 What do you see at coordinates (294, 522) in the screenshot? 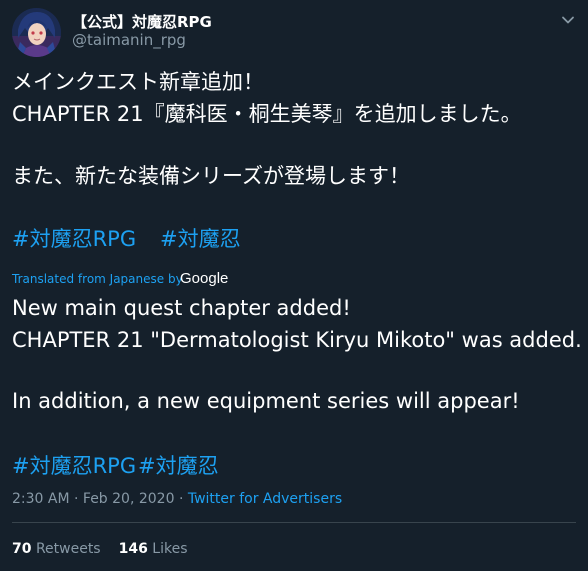
I see `divider` at bounding box center [294, 522].